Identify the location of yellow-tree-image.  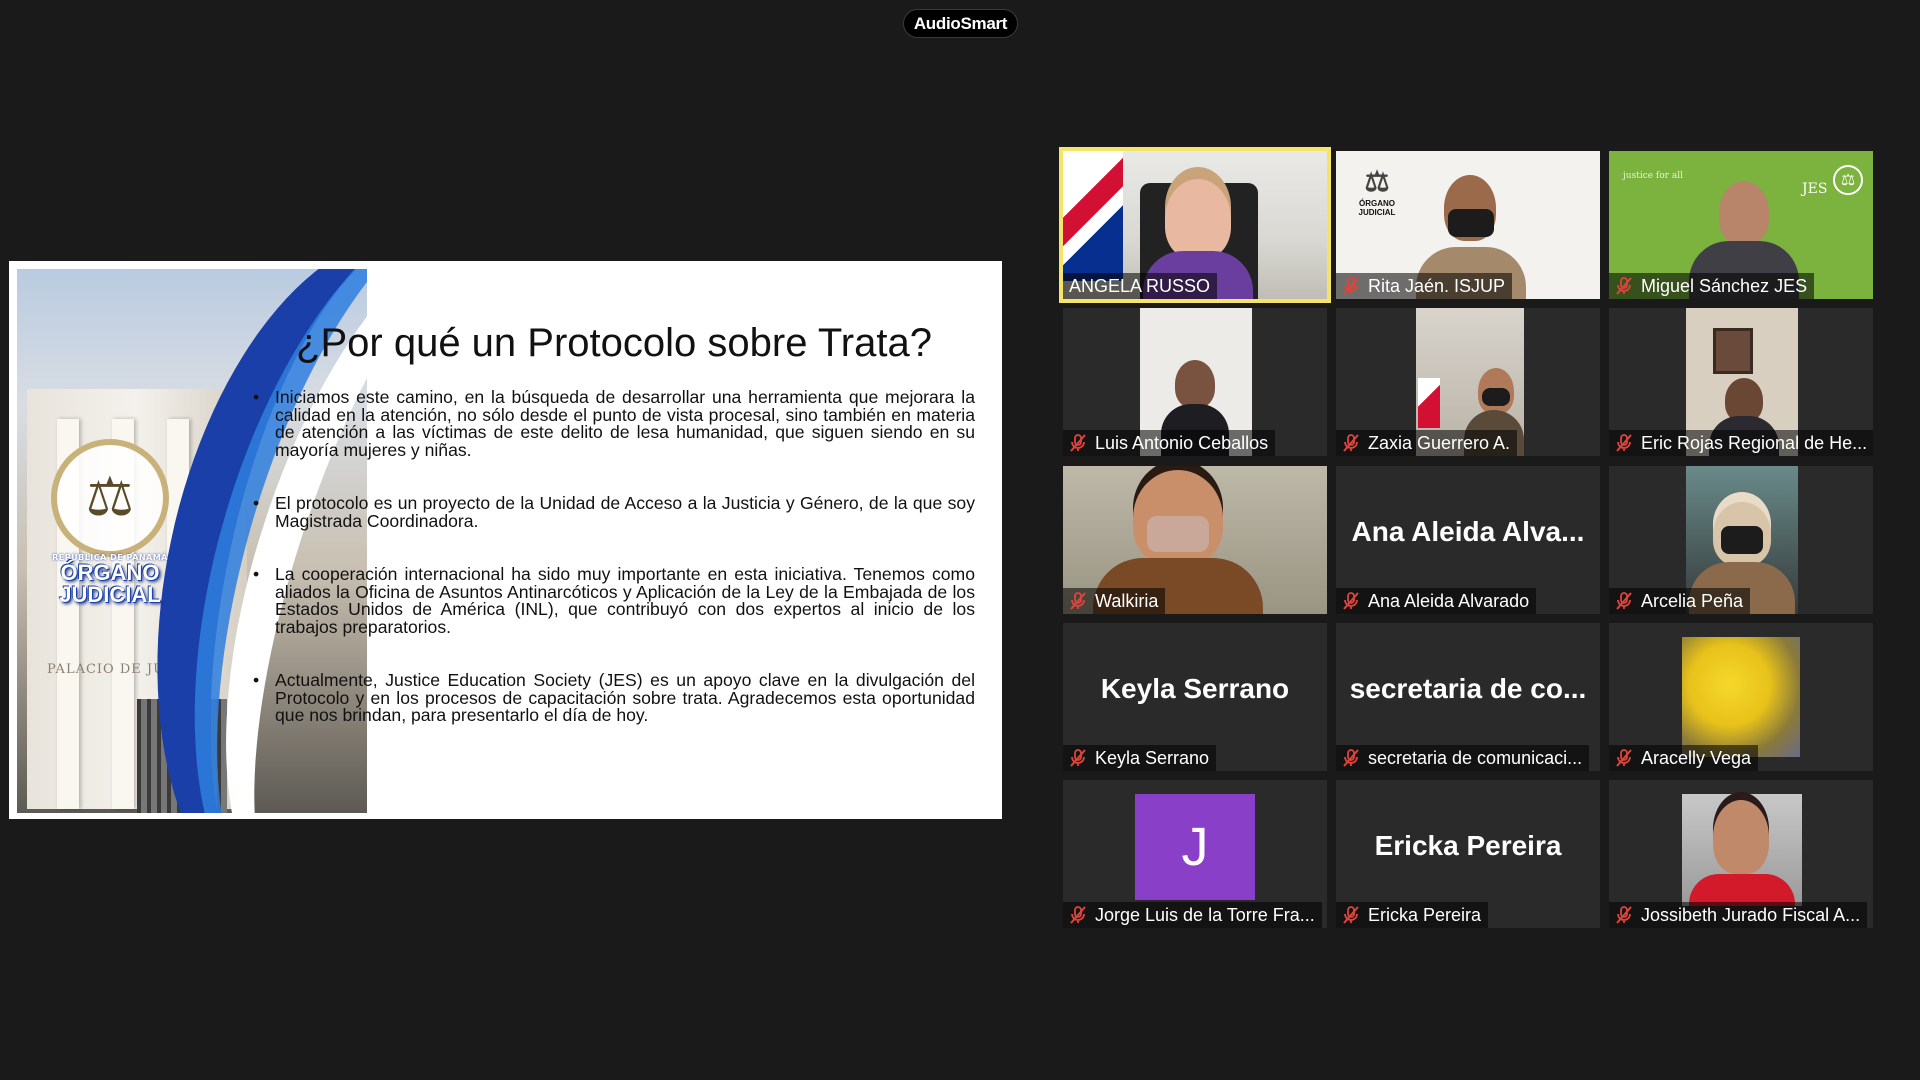
(1741, 697).